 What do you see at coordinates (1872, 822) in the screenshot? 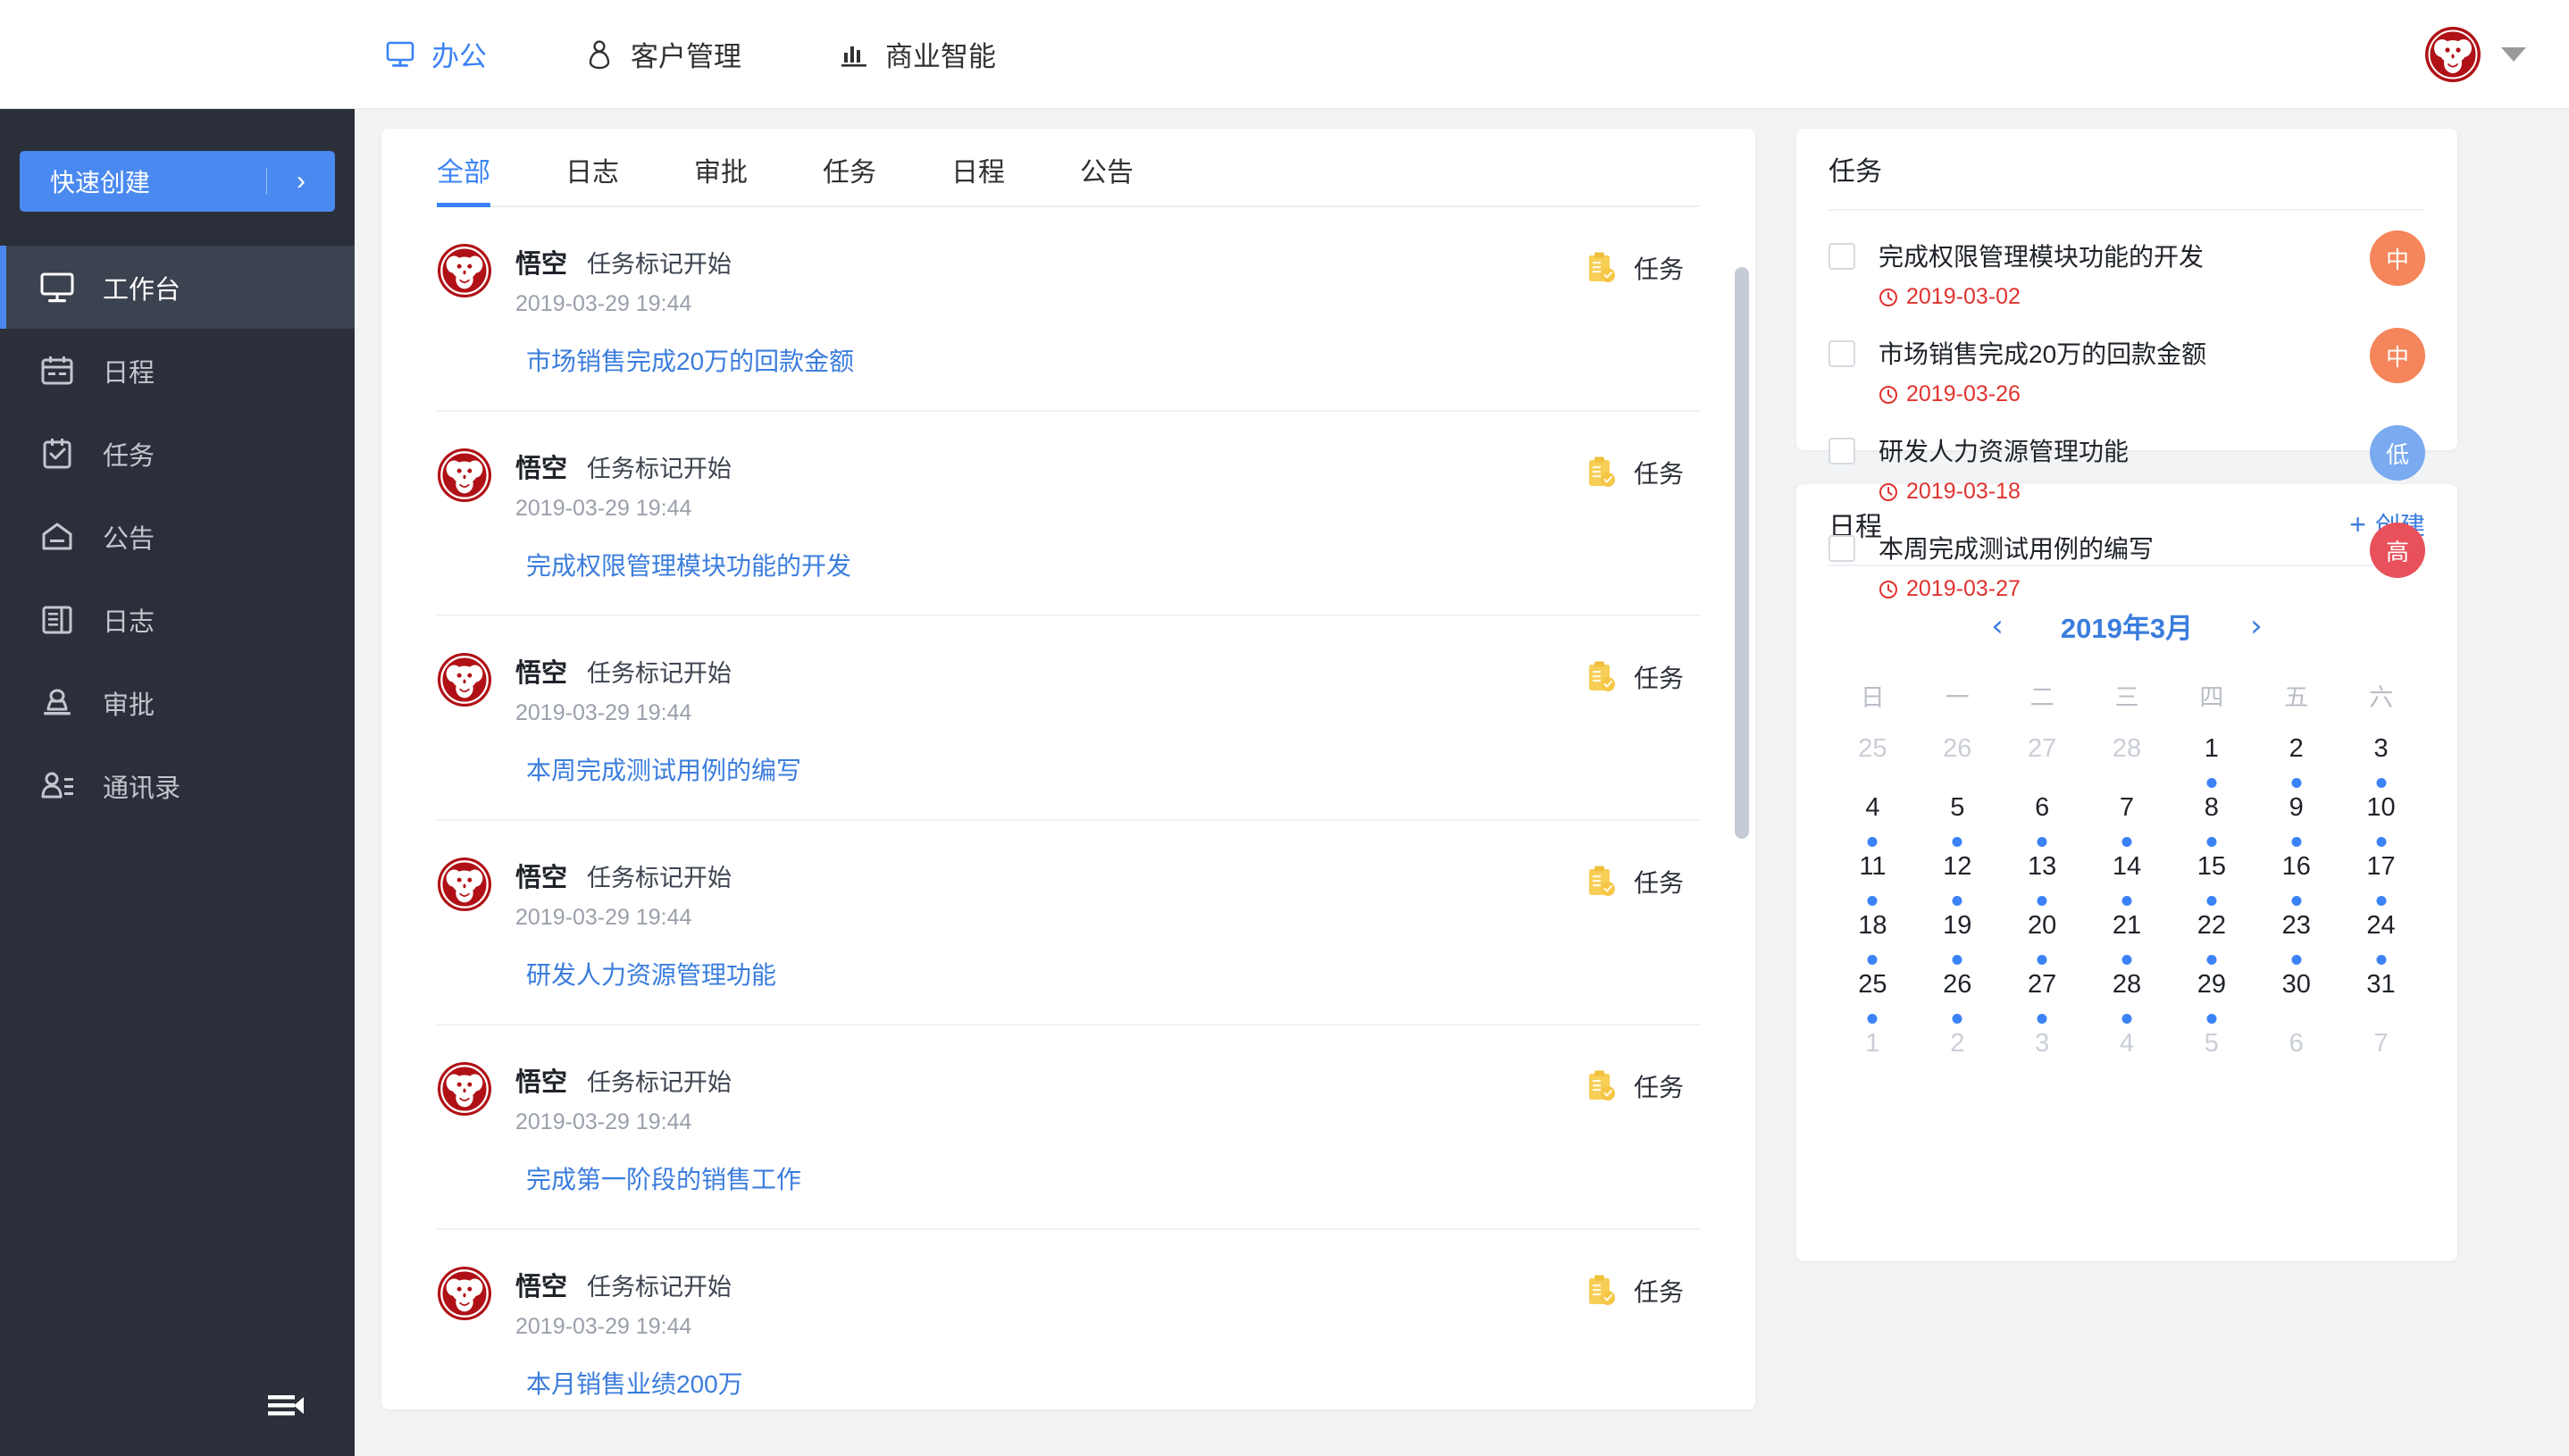
I see `calendar-day: 4` at bounding box center [1872, 822].